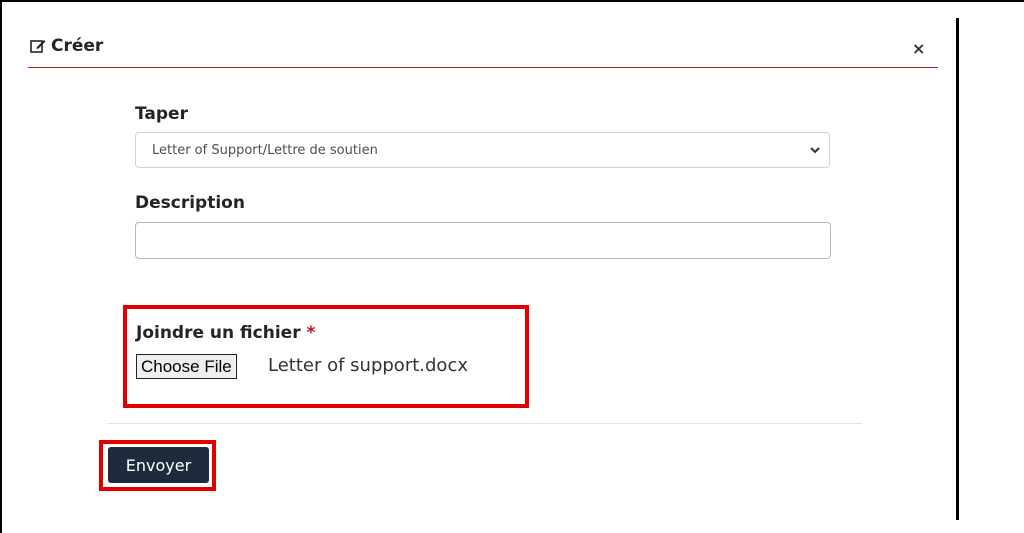  Describe the element at coordinates (186, 366) in the screenshot. I see `choose-file-button: Choose File` at that location.